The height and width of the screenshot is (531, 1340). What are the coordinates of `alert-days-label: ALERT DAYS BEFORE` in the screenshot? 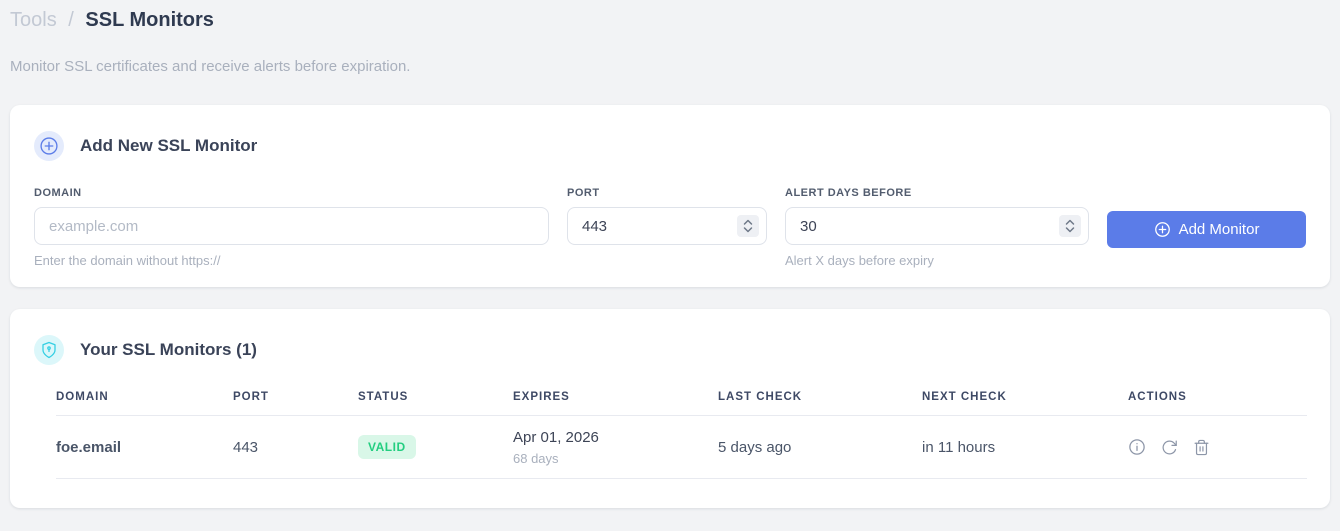 It's located at (848, 193).